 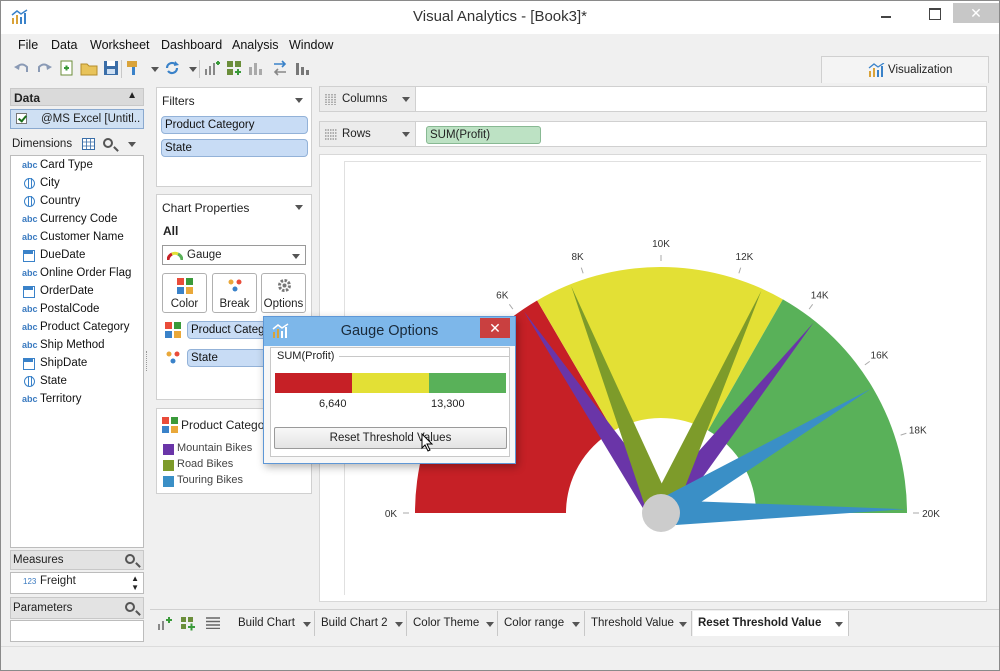 What do you see at coordinates (639, 623) in the screenshot?
I see `sheet-tab-threshold-value: Threshold Value` at bounding box center [639, 623].